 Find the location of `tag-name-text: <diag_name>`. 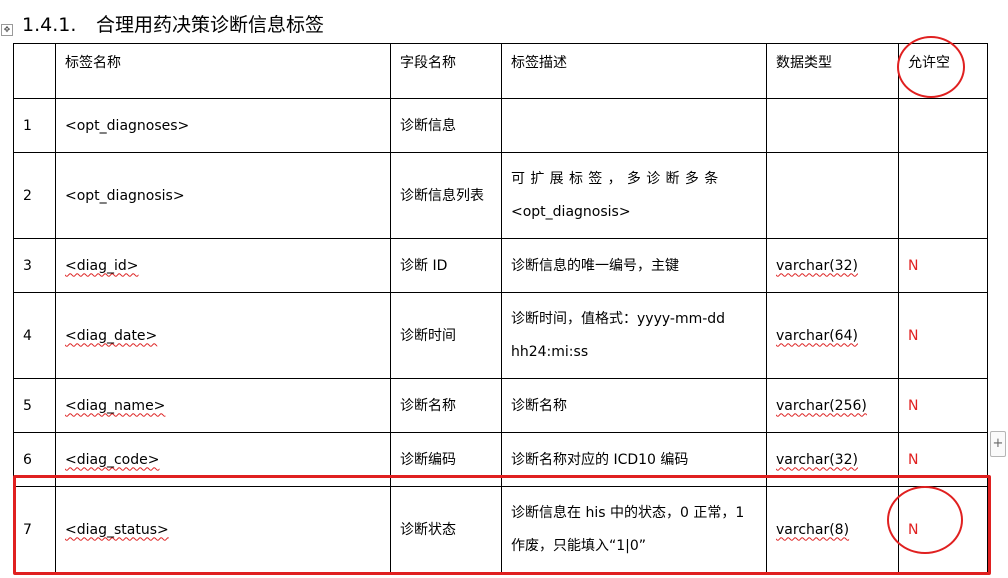

tag-name-text: <diag_name> is located at coordinates (115, 405).